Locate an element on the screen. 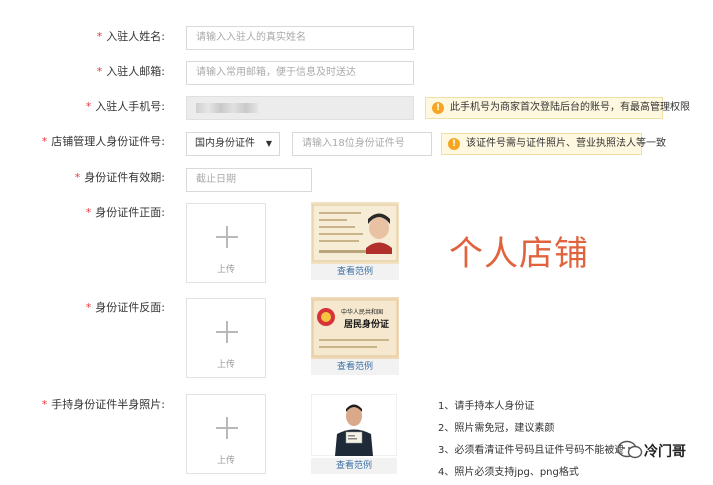 The image size is (713, 485). id-half-upload: 上传 is located at coordinates (226, 434).